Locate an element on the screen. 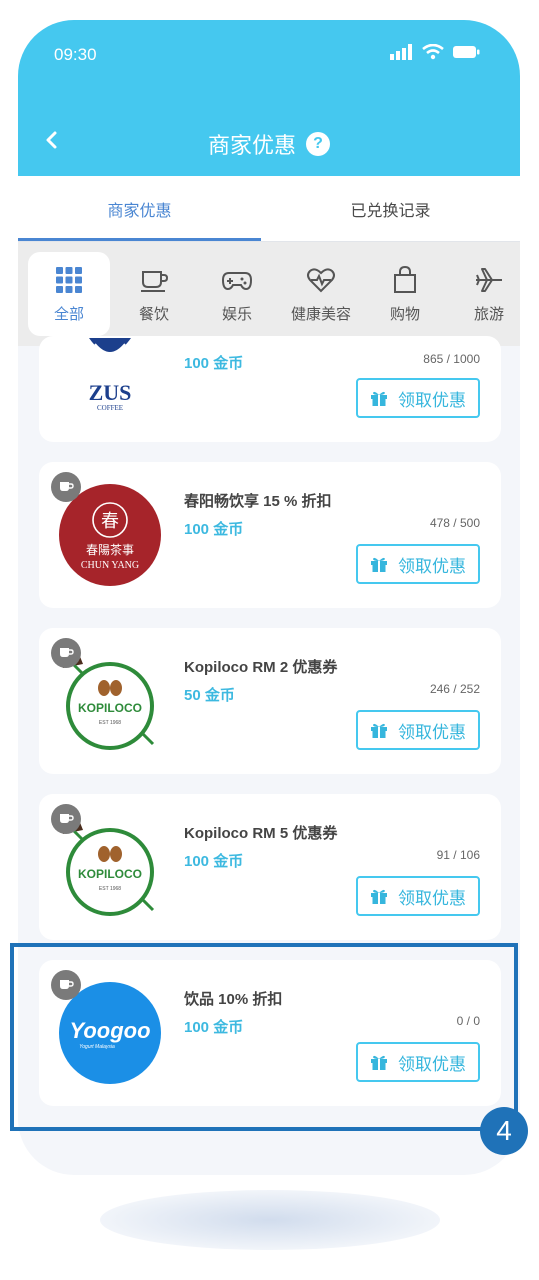  category-label: 健康美容 is located at coordinates (320, 314).